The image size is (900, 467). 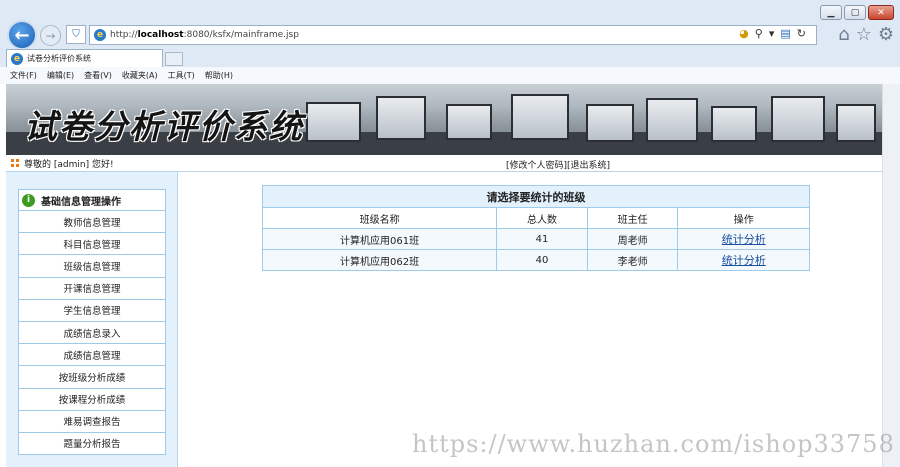 What do you see at coordinates (92, 421) in the screenshot?
I see `sidebar-item-difficulty-report: 难易调查报告` at bounding box center [92, 421].